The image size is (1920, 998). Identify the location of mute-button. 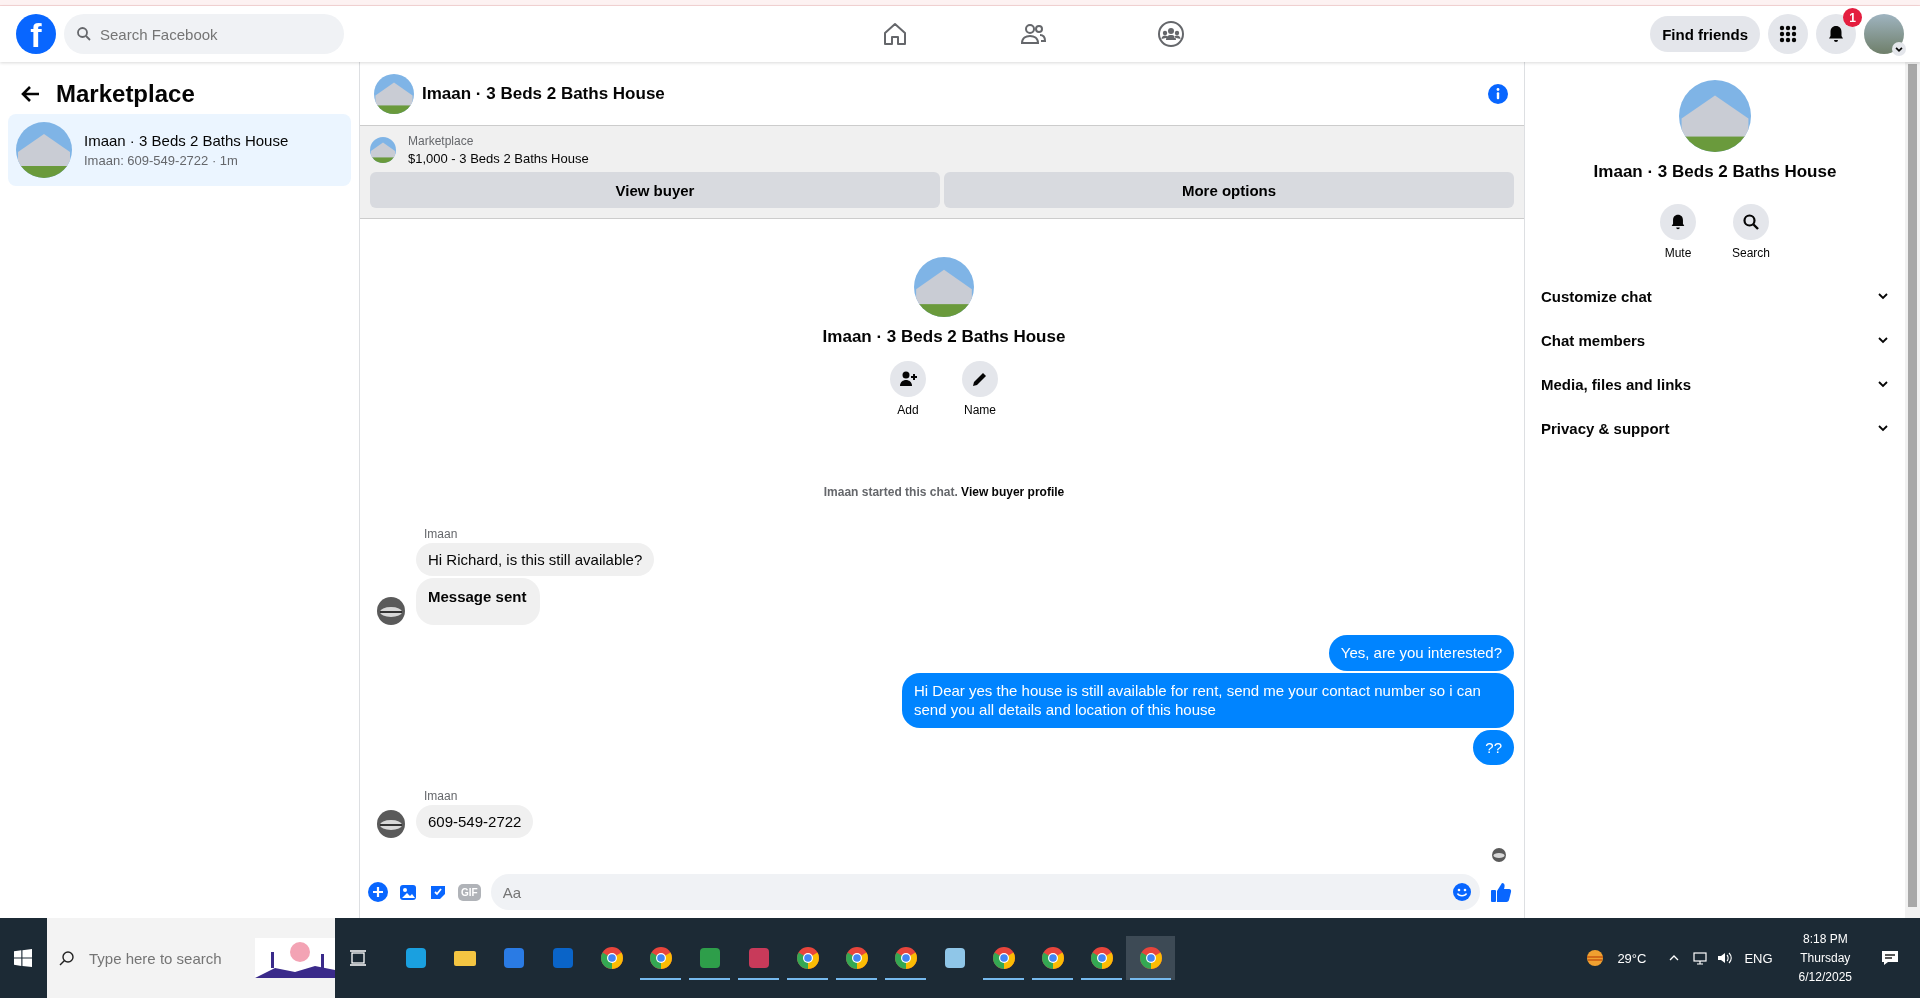
(1678, 222).